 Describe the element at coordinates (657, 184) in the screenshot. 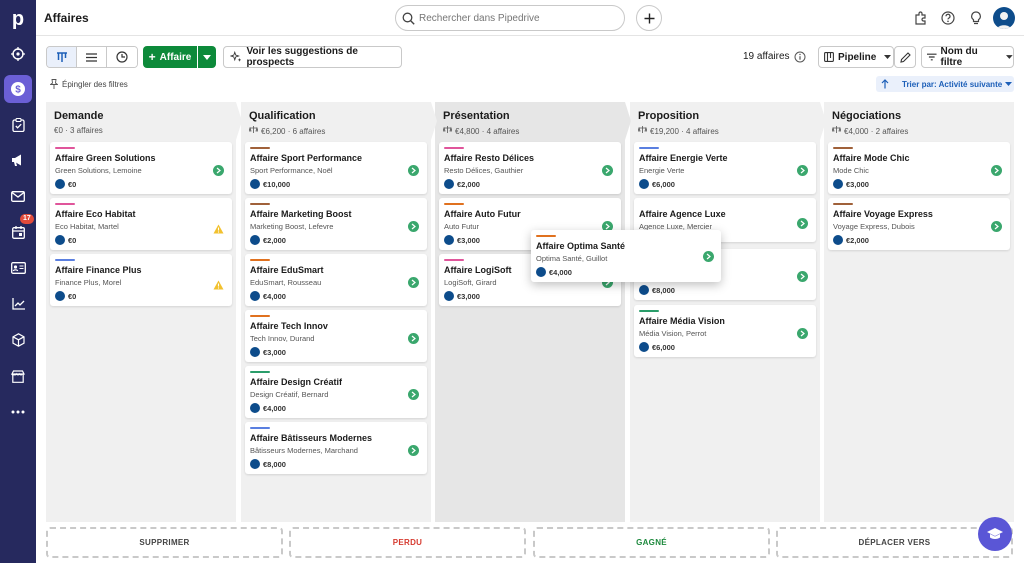

I see `card-footer: €6,000` at that location.